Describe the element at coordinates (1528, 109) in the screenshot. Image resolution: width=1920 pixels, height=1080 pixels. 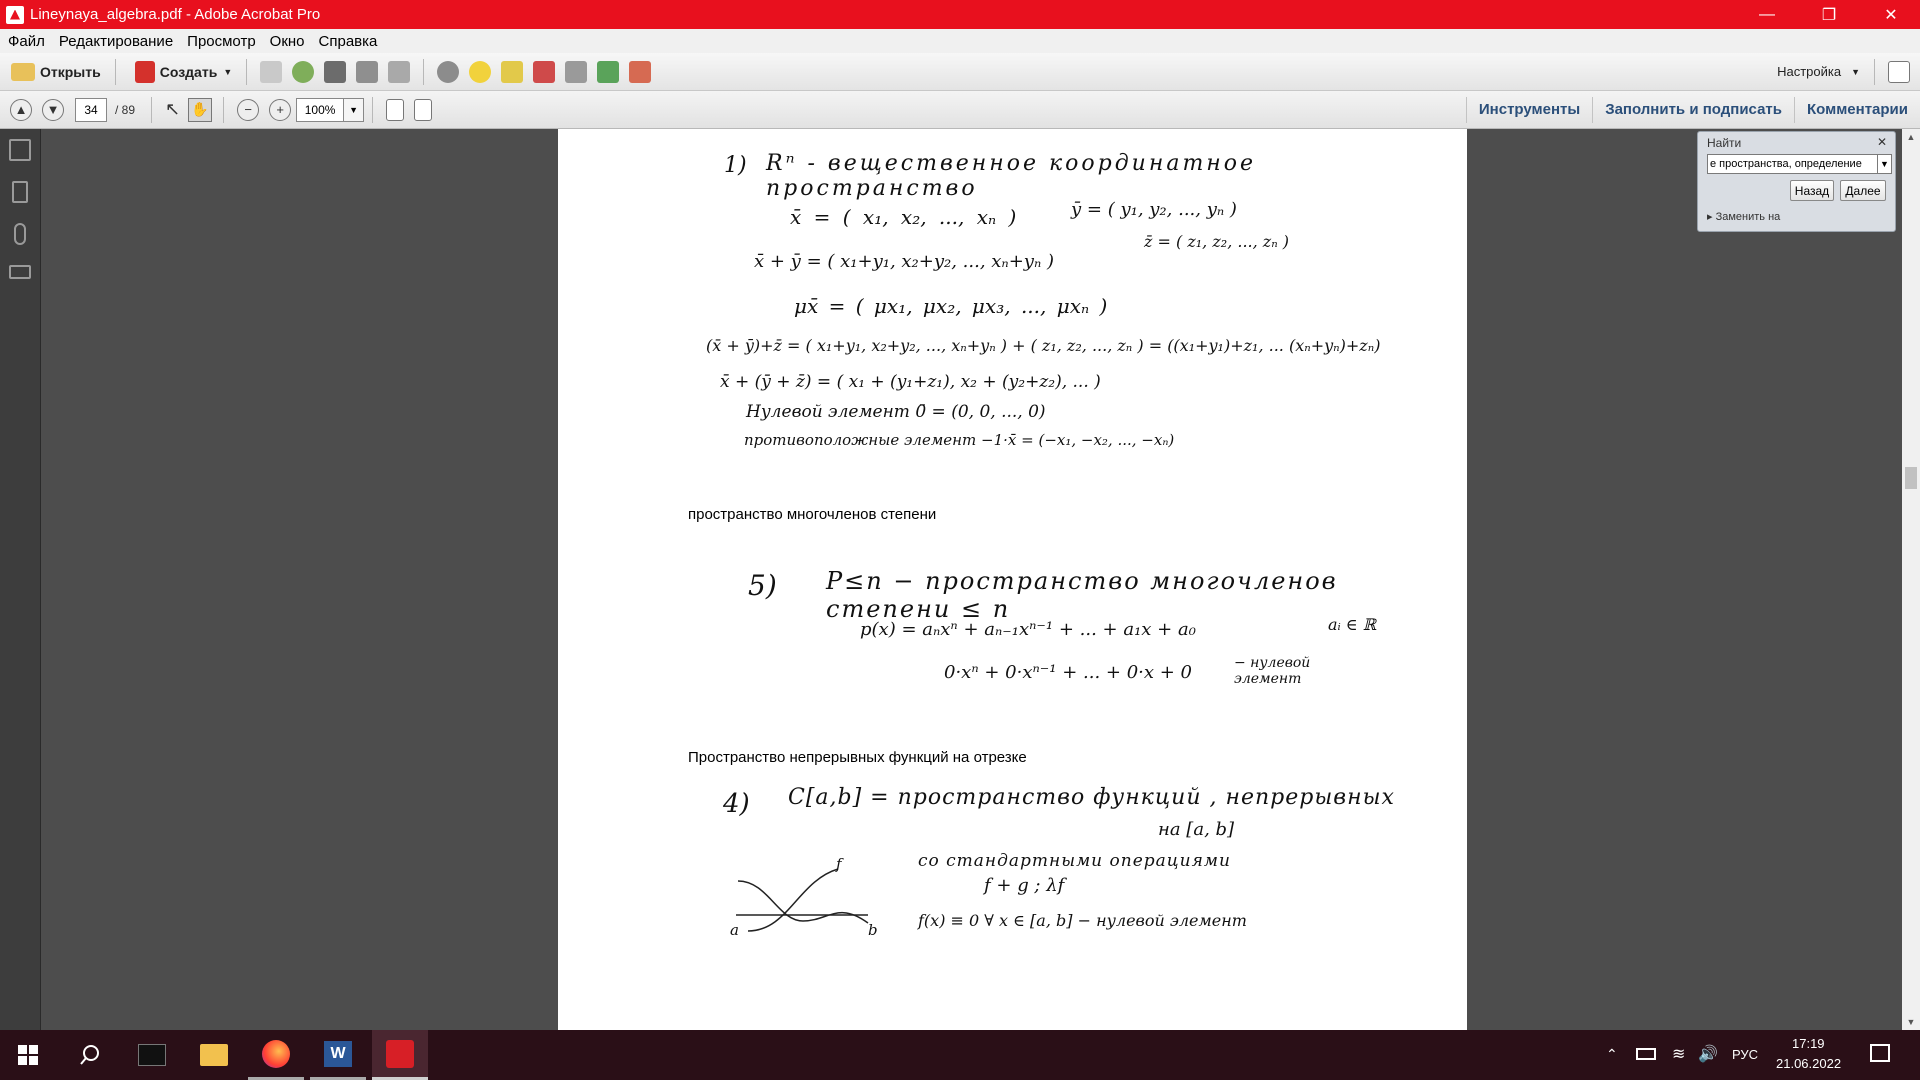
I see `tools-panel-link: Инструменты` at that location.